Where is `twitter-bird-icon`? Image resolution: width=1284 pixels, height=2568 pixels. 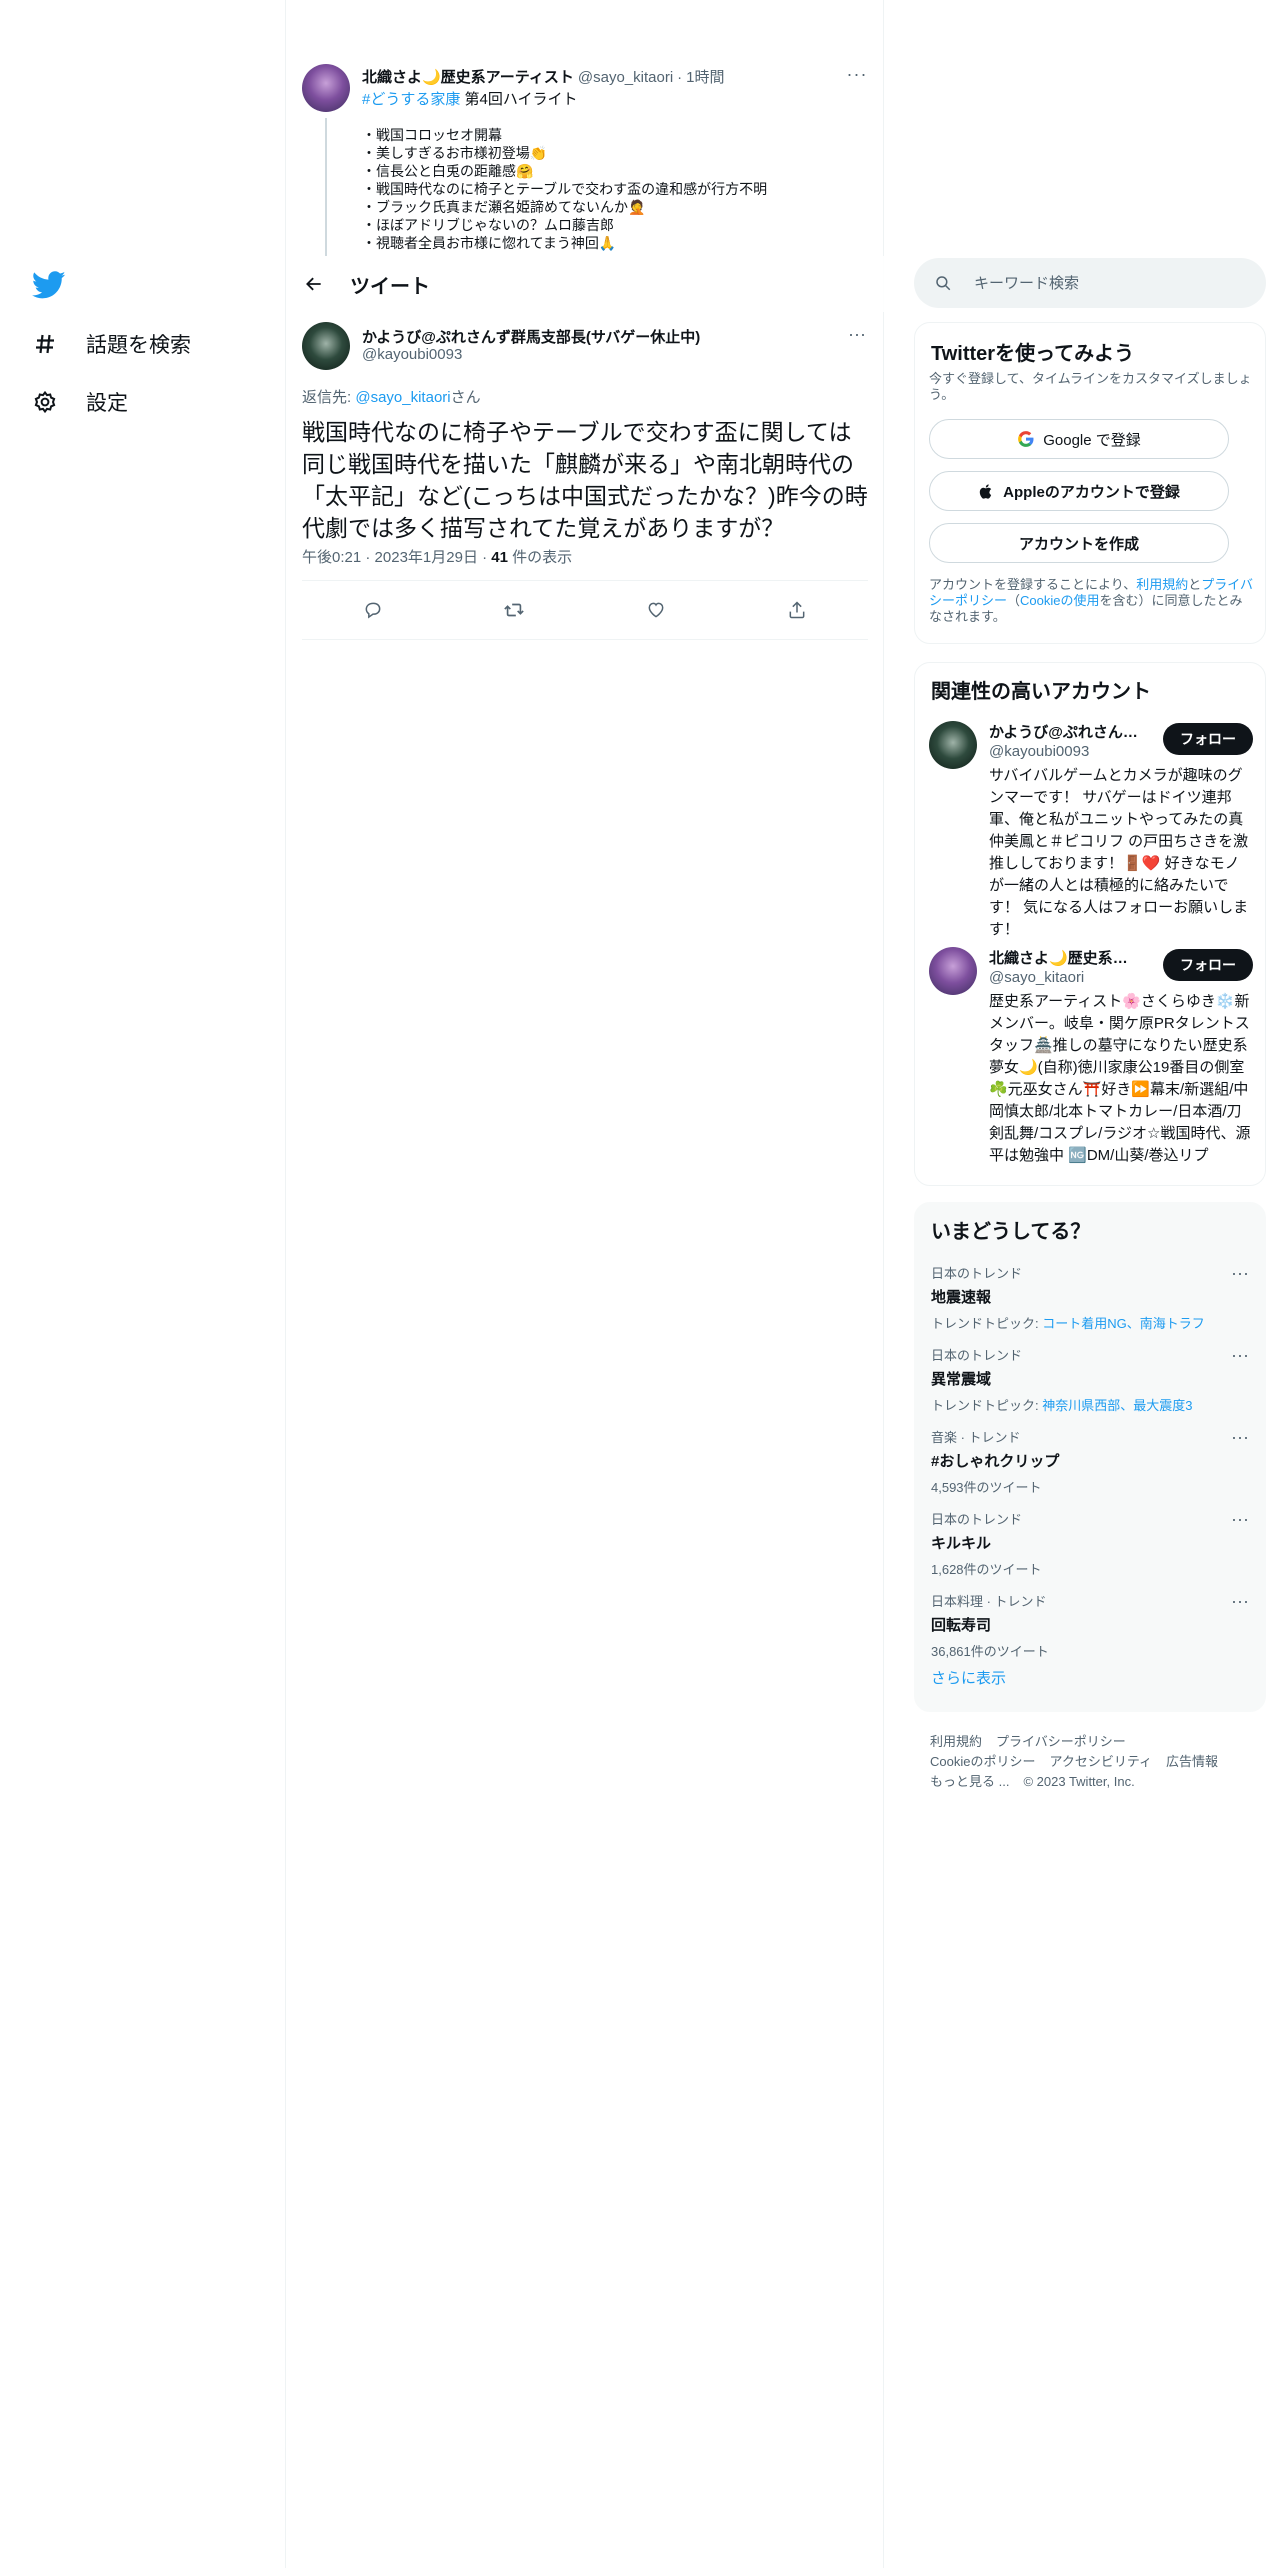 twitter-bird-icon is located at coordinates (48, 285).